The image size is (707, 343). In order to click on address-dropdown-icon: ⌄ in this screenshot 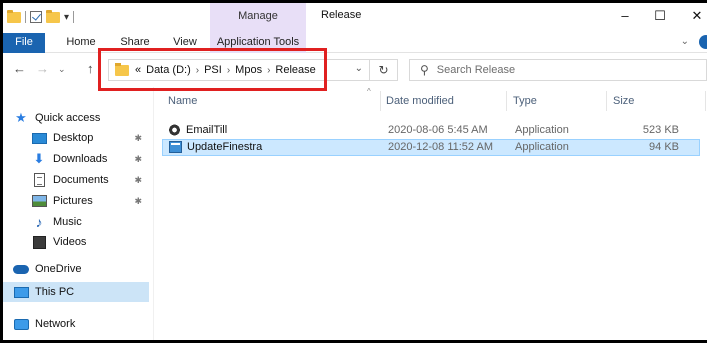, I will do `click(359, 68)`.